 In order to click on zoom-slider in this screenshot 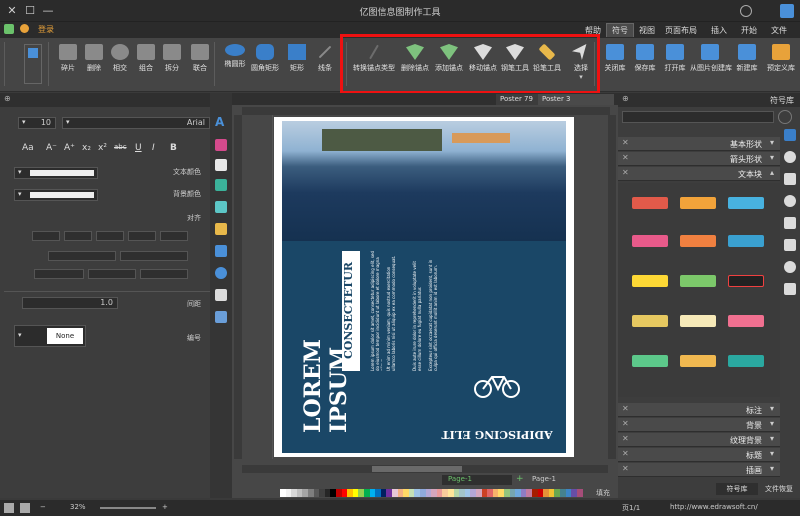, I will do `click(128, 508)`.